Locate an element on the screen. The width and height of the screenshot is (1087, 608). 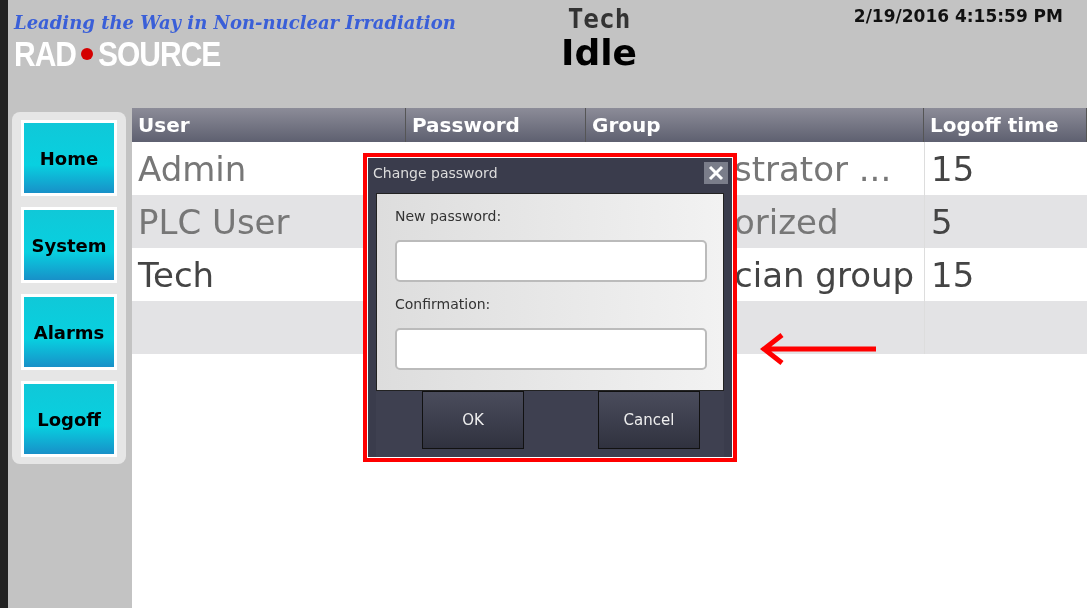
dialog-title: Change password is located at coordinates (435, 172).